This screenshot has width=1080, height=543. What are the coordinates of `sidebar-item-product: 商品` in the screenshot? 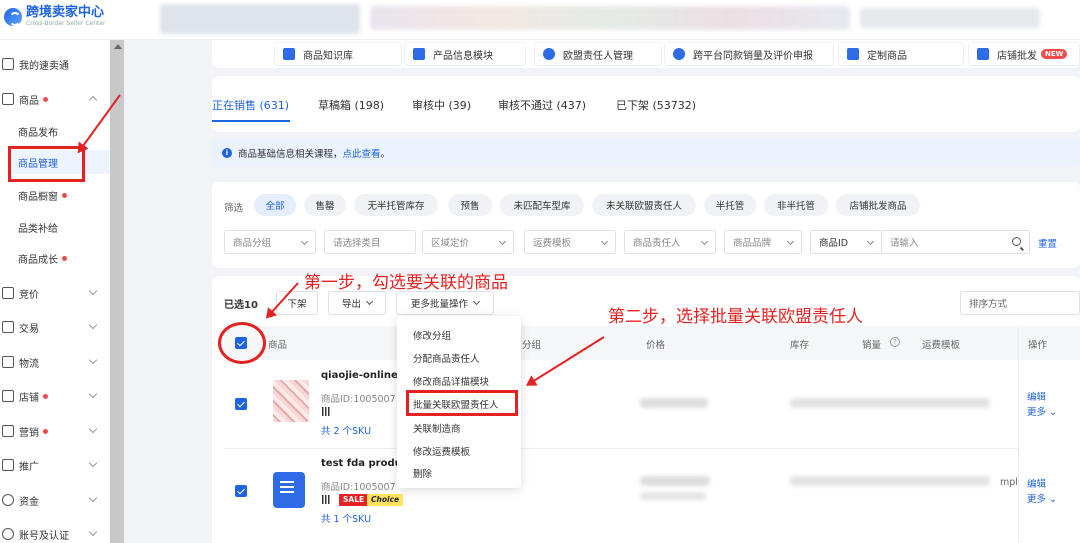 It's located at (55, 99).